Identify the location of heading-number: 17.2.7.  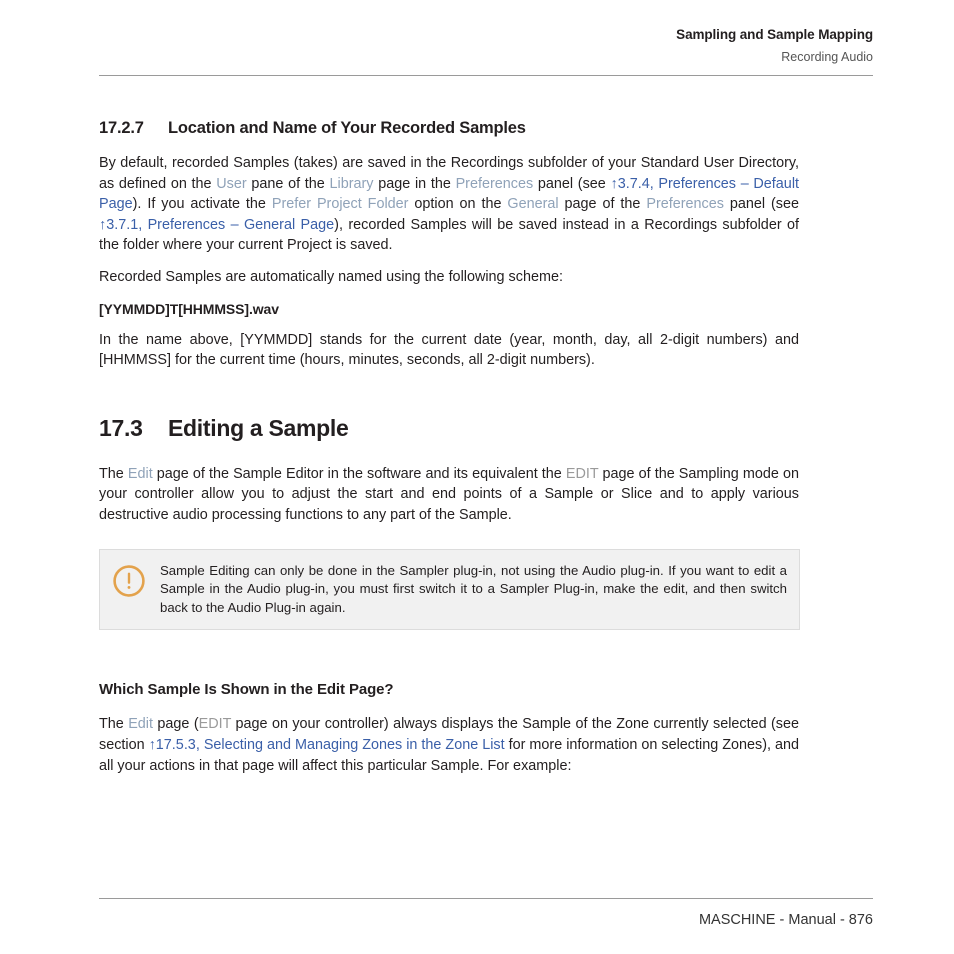
(121, 128).